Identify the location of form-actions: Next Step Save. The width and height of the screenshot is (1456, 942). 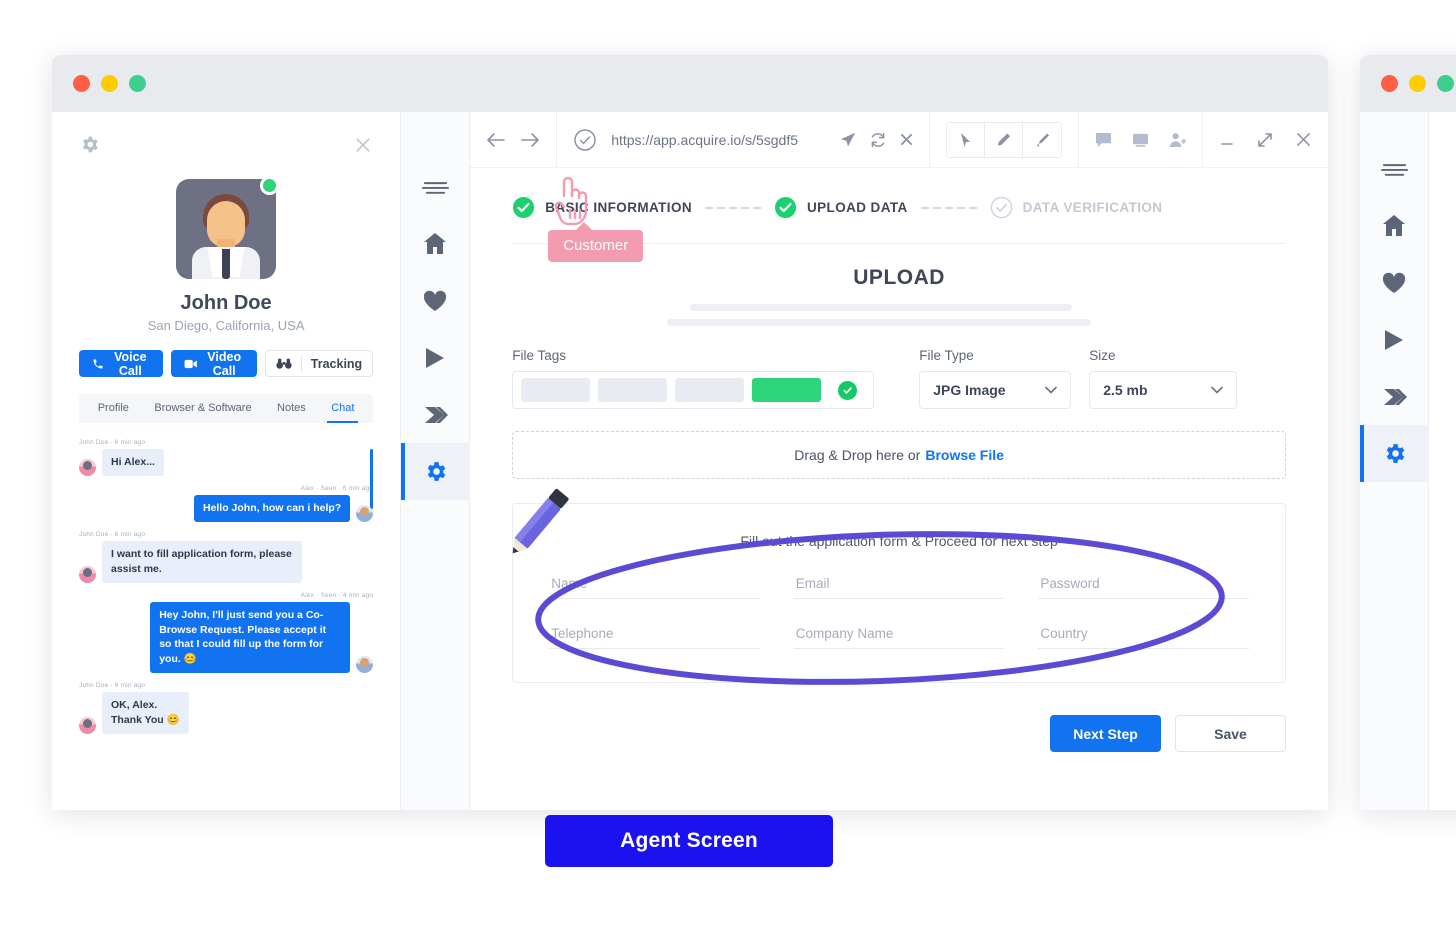
(899, 733).